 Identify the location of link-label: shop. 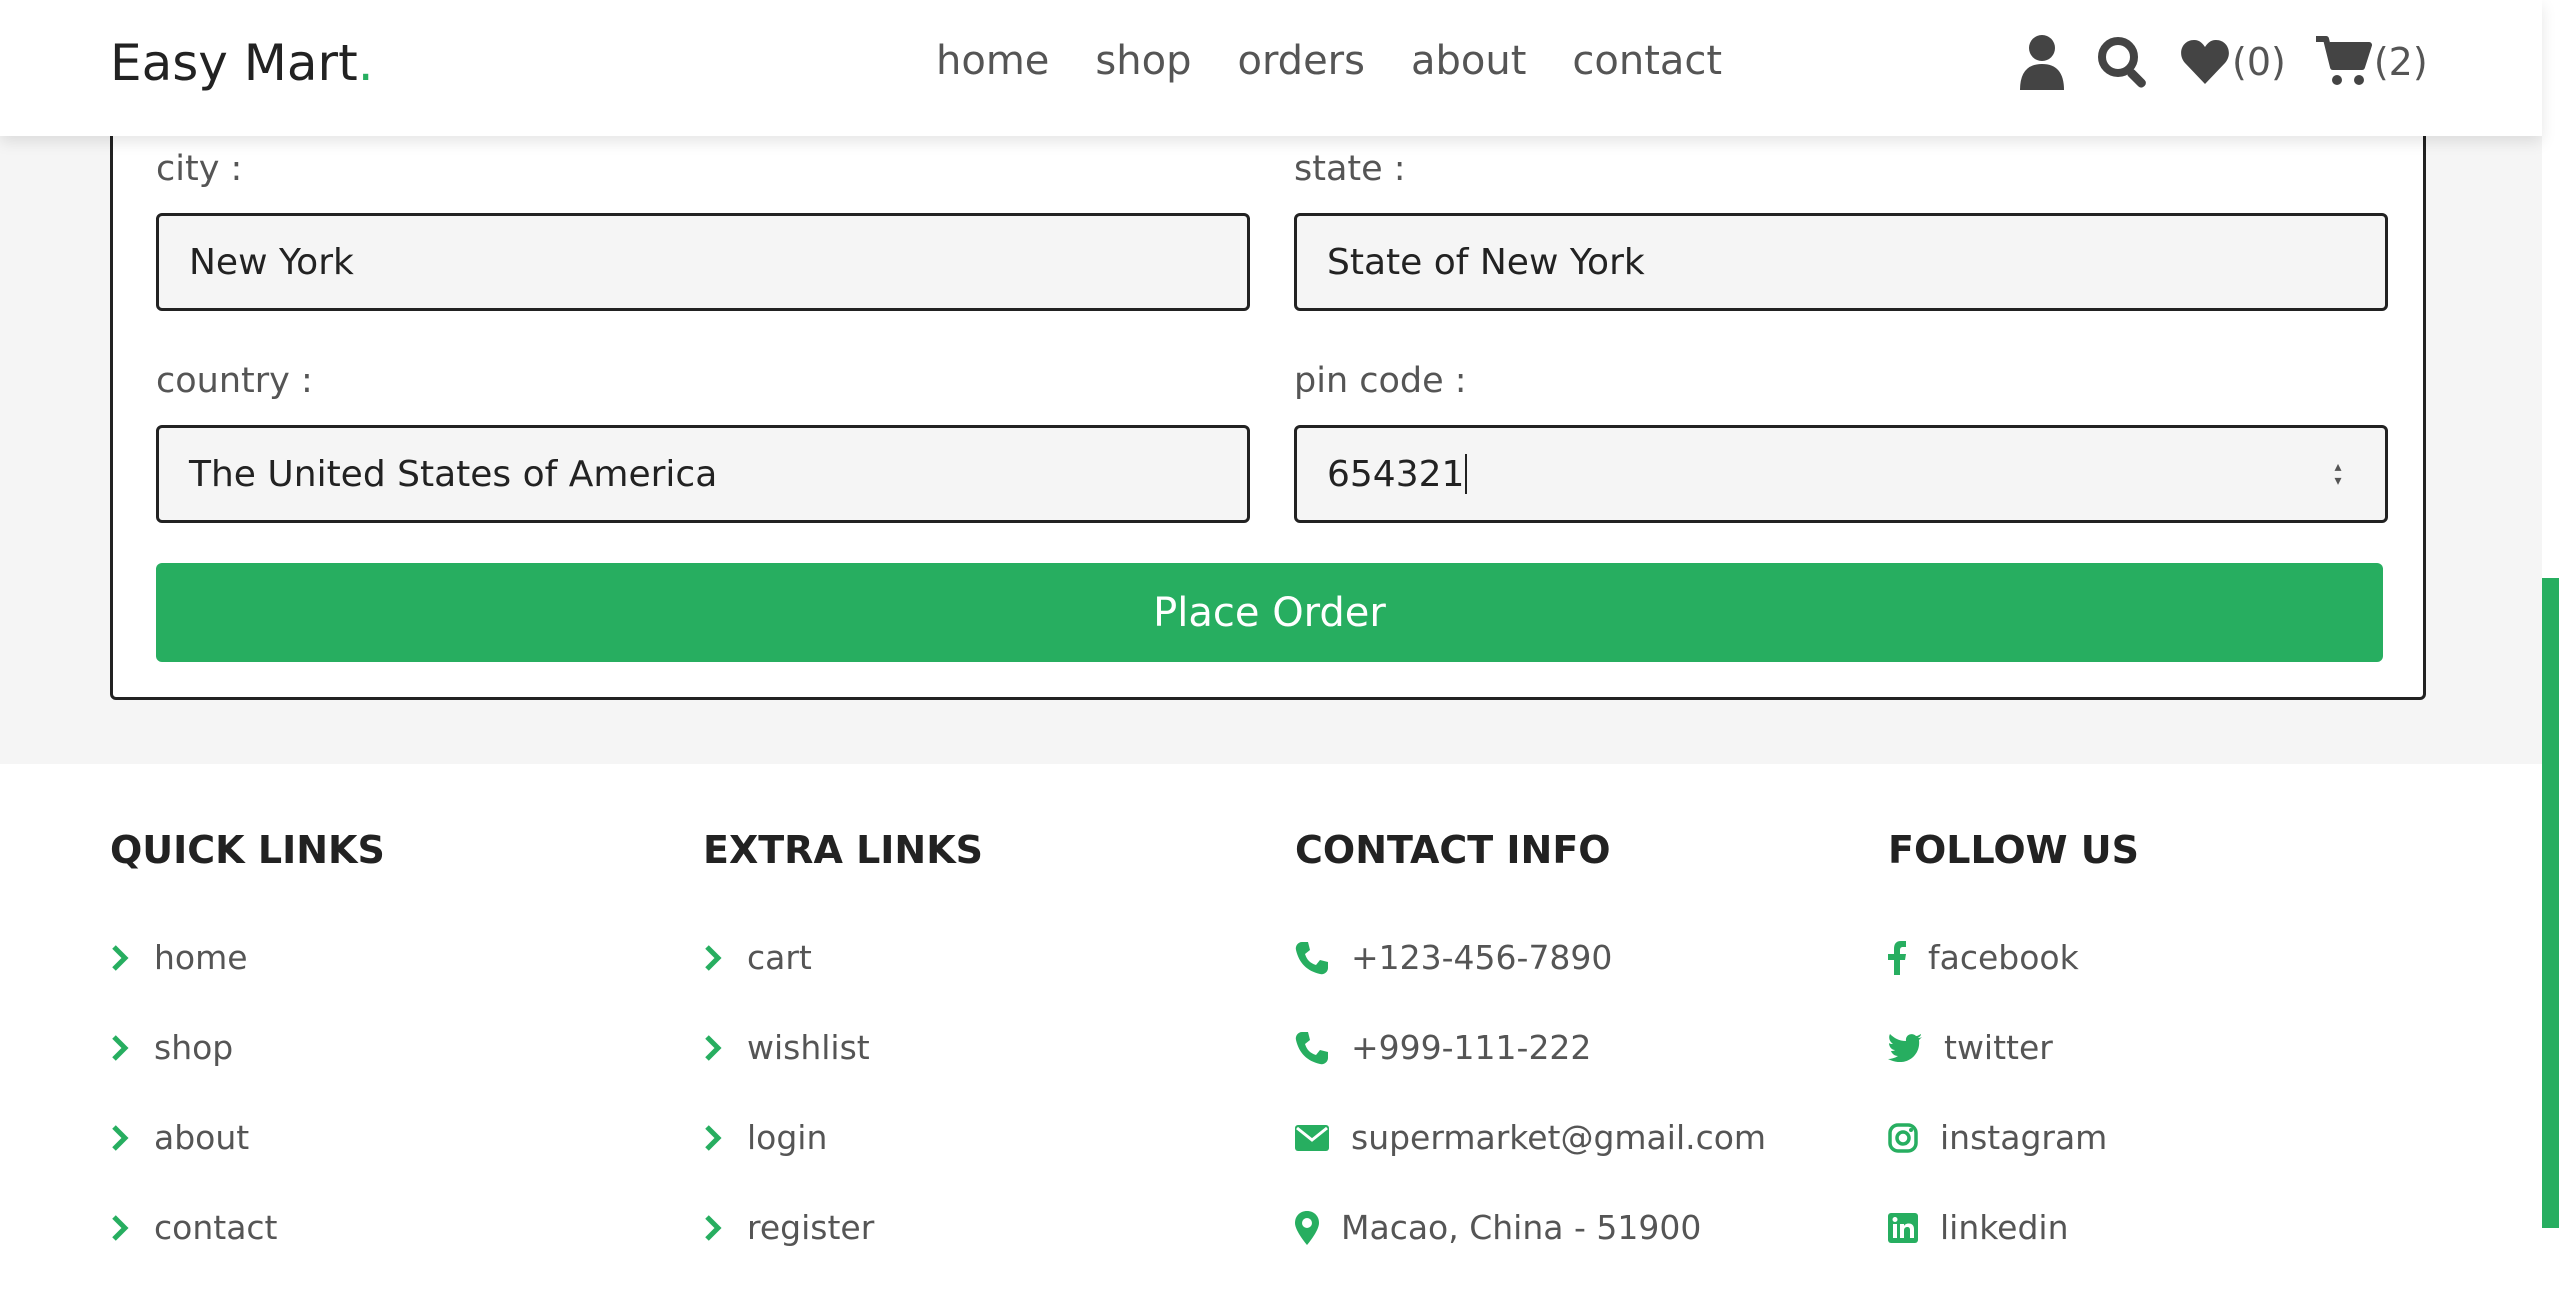
(194, 1047).